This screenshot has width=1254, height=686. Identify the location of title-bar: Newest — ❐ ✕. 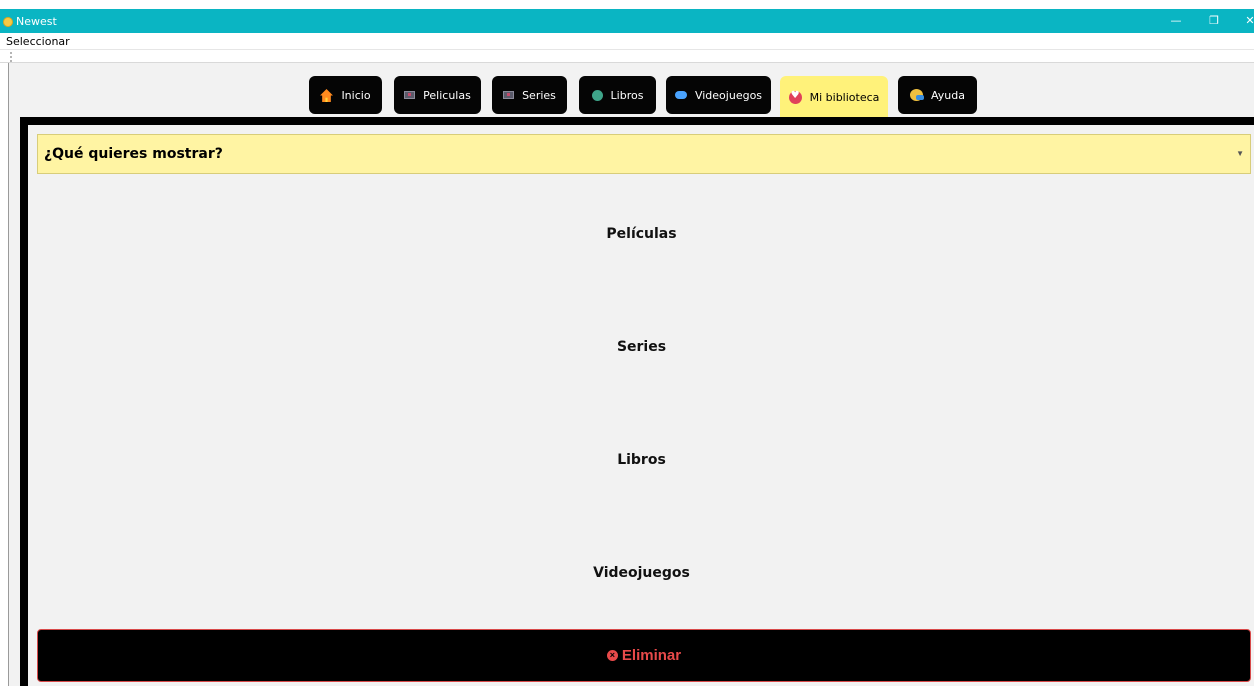
(627, 16).